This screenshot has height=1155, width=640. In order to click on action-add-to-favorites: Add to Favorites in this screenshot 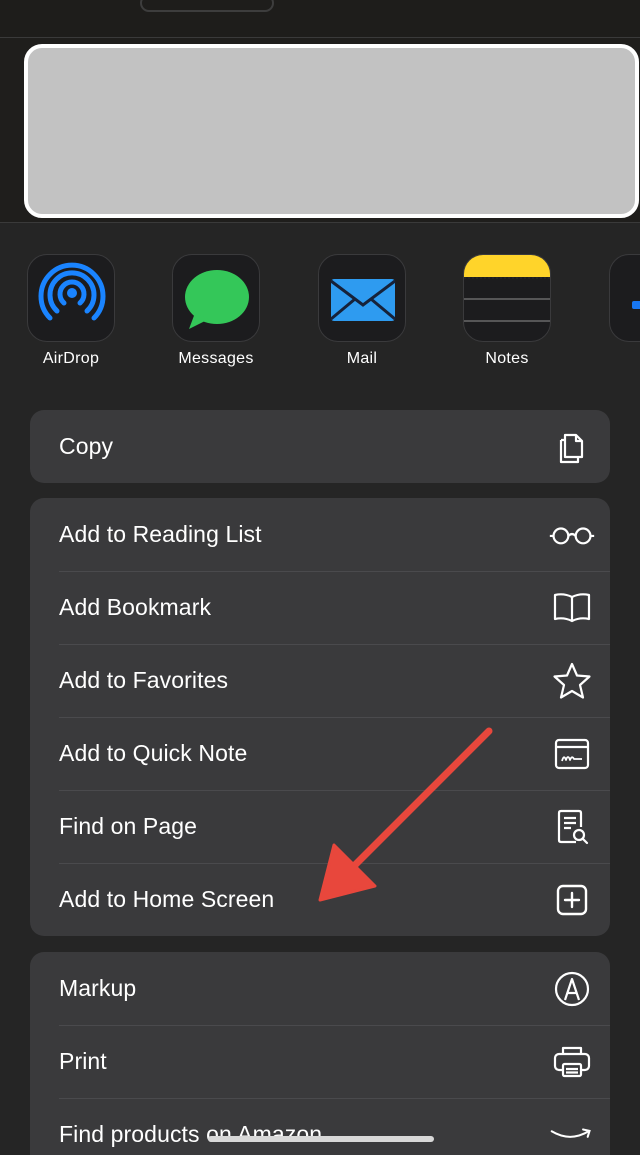, I will do `click(320, 680)`.